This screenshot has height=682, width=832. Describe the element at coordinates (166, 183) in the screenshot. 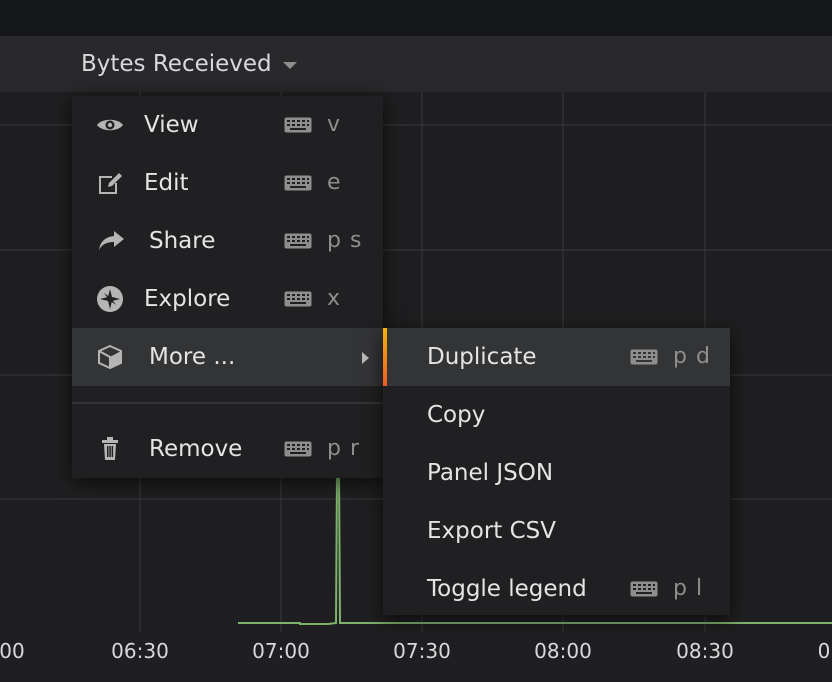

I see `menu-item-label: Edit` at that location.